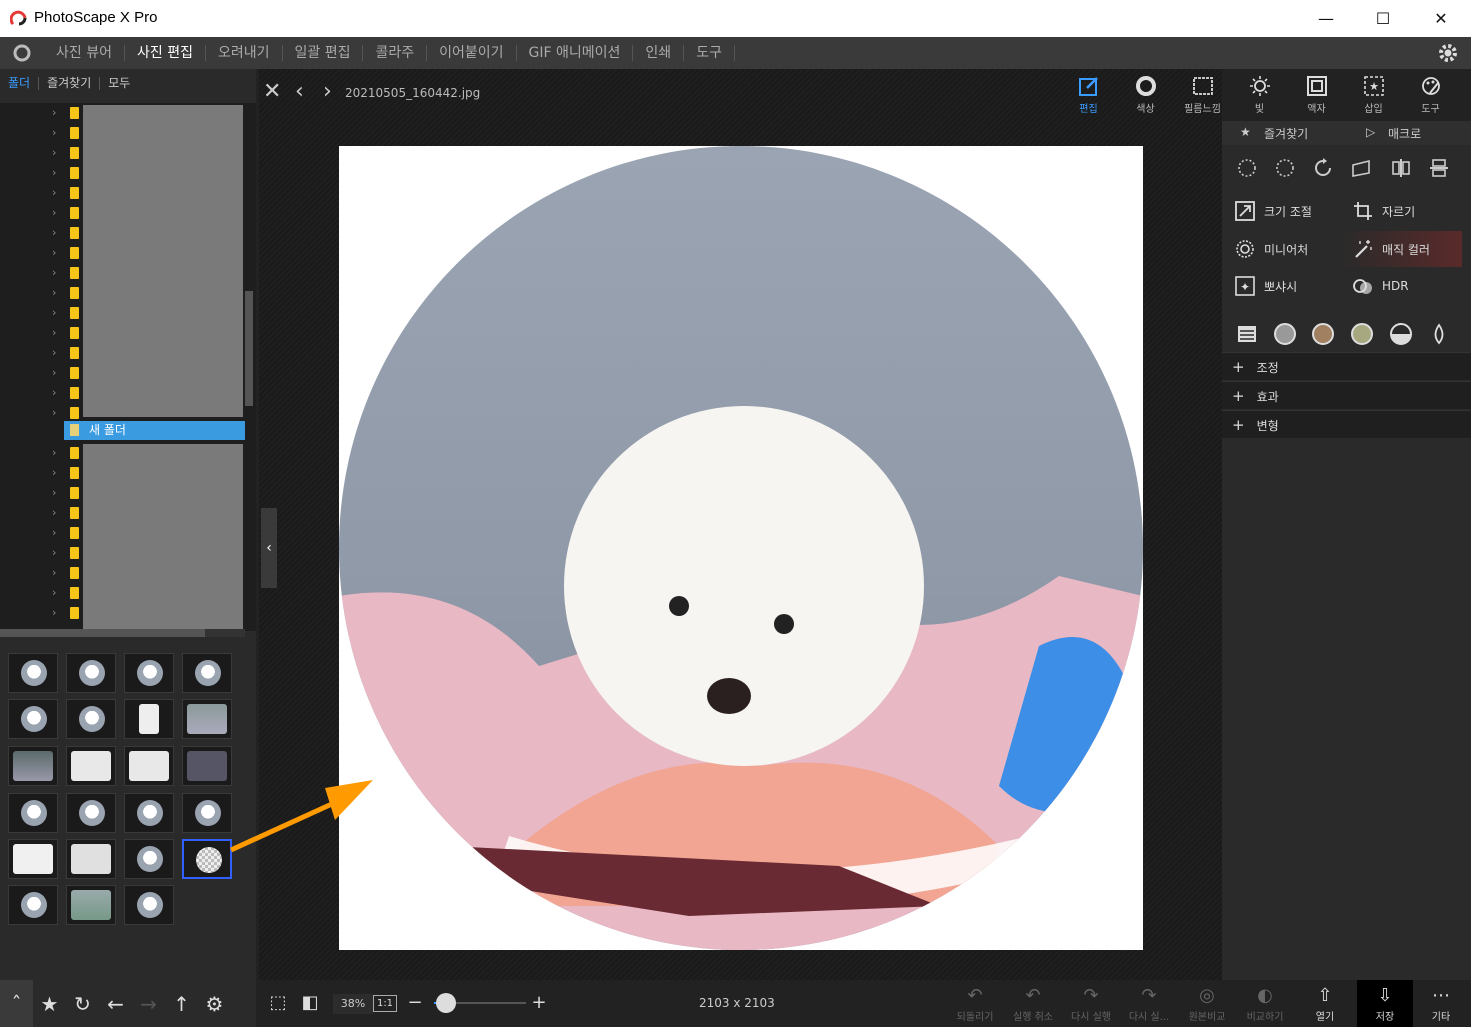 This screenshot has height=1027, width=1471. I want to click on marquee-icon: ⬚, so click(278, 1003).